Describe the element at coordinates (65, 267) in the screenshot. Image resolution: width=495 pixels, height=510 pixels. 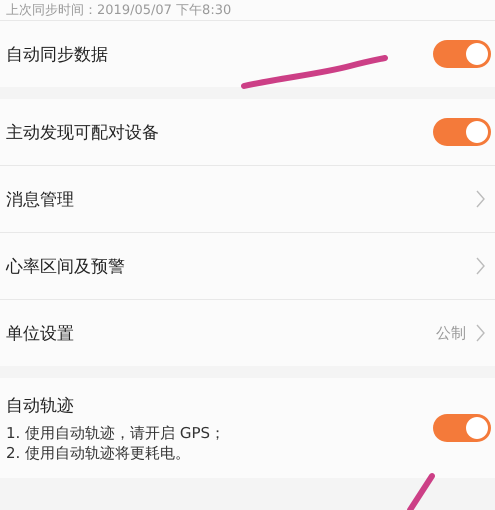
I see `setting-label: 心率区间及预警` at that location.